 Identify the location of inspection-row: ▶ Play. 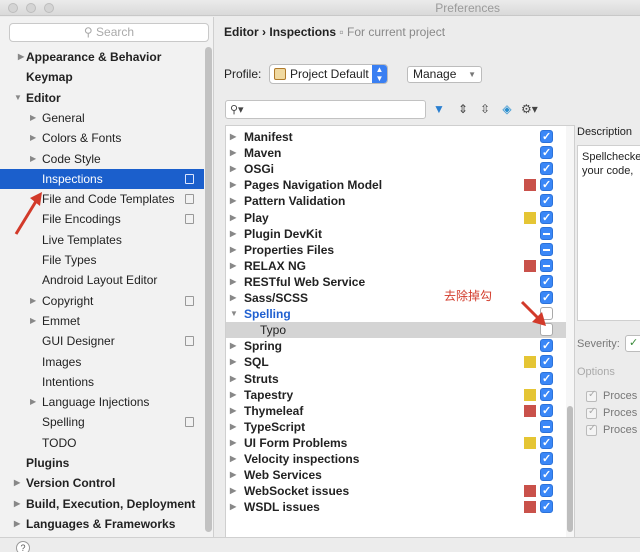
(396, 218).